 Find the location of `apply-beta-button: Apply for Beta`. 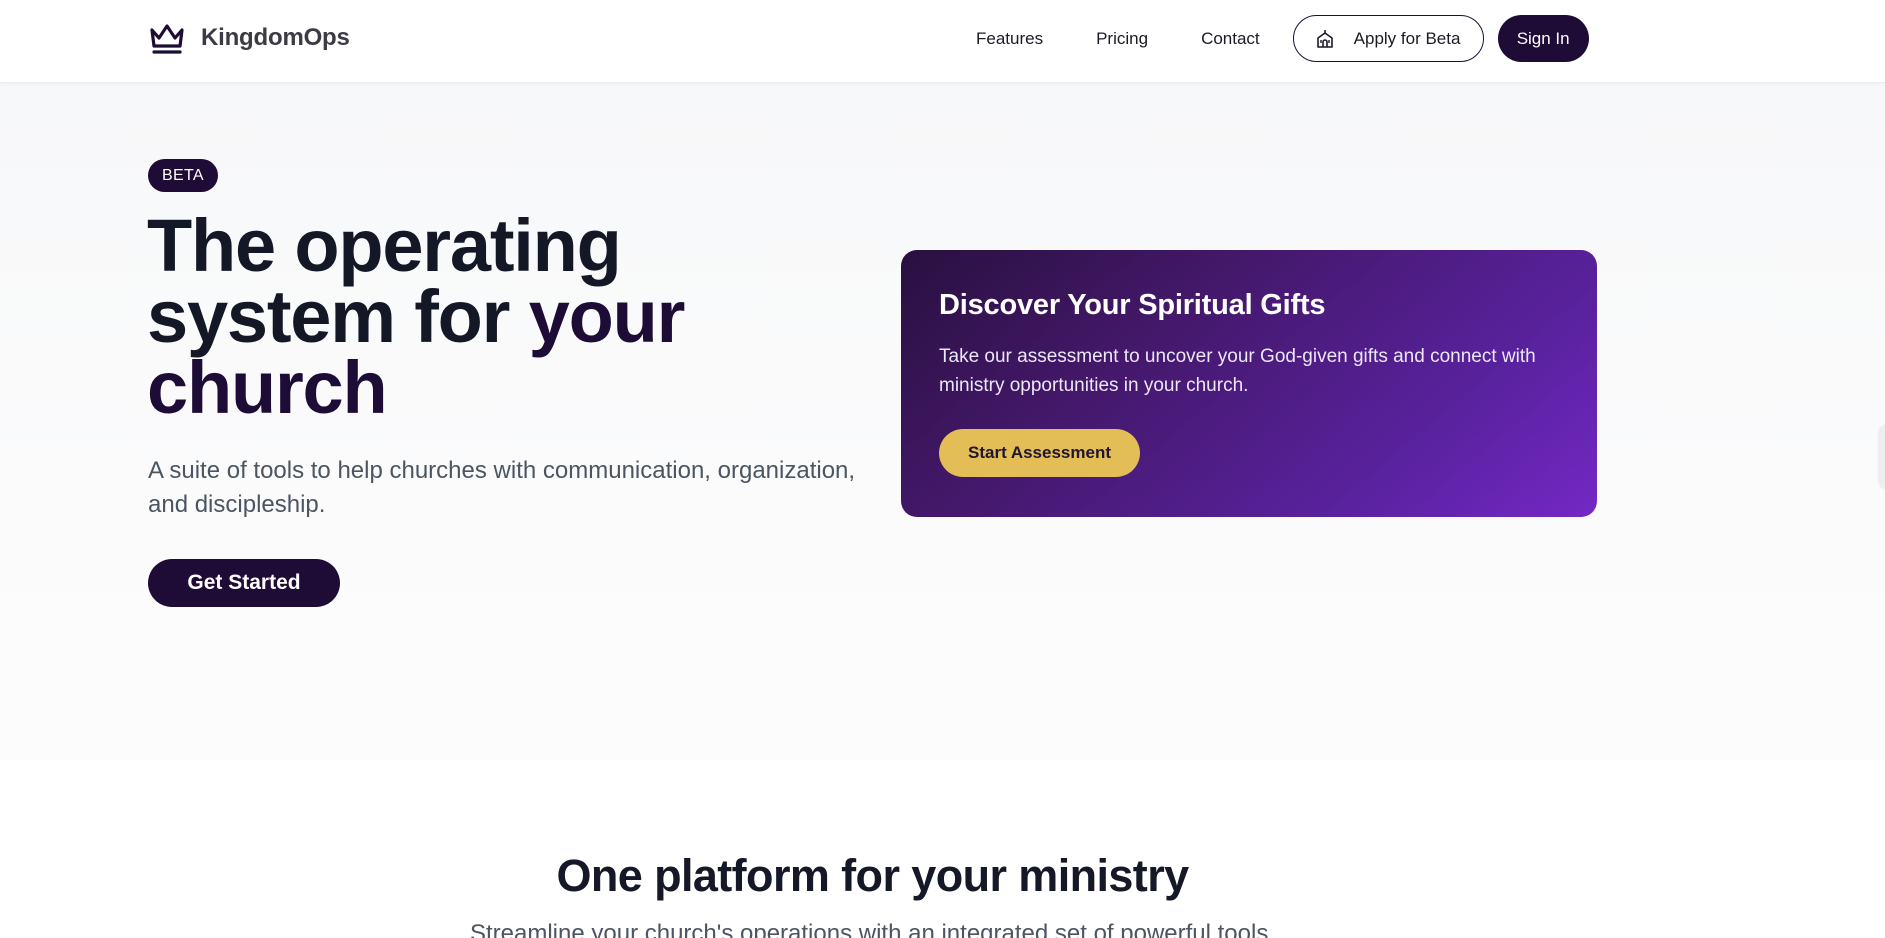

apply-beta-button: Apply for Beta is located at coordinates (1388, 38).